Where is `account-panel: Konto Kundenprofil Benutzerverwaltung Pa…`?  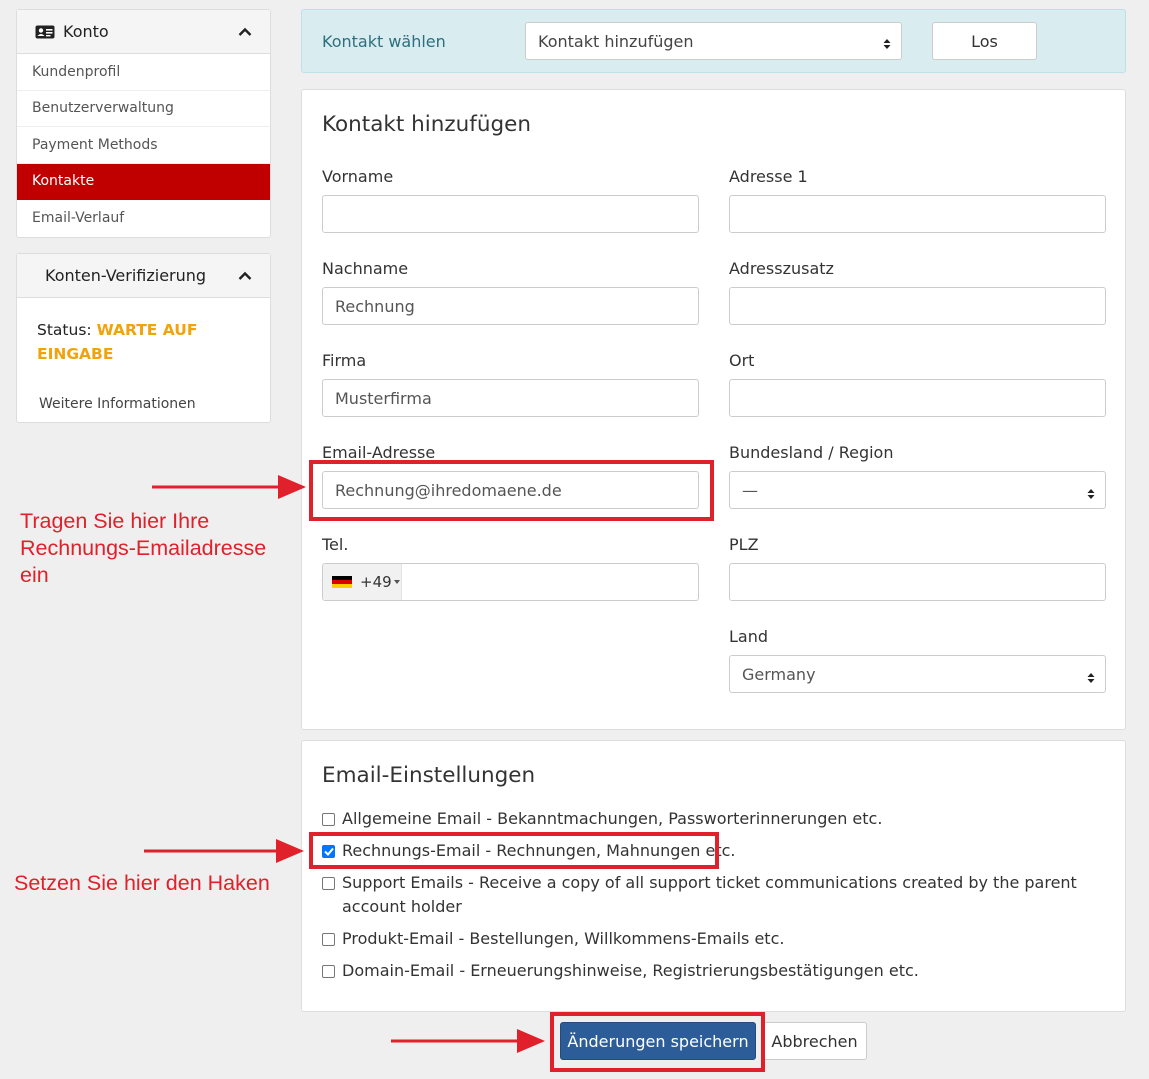
account-panel: Konto Kundenprofil Benutzerverwaltung Pa… is located at coordinates (143, 123).